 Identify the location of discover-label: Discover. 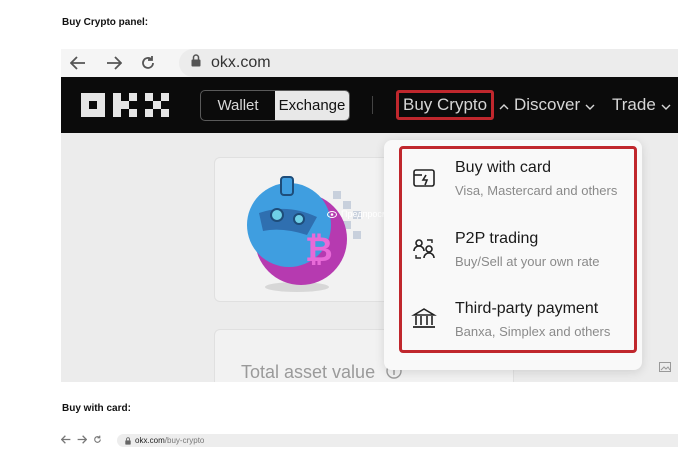
(547, 104).